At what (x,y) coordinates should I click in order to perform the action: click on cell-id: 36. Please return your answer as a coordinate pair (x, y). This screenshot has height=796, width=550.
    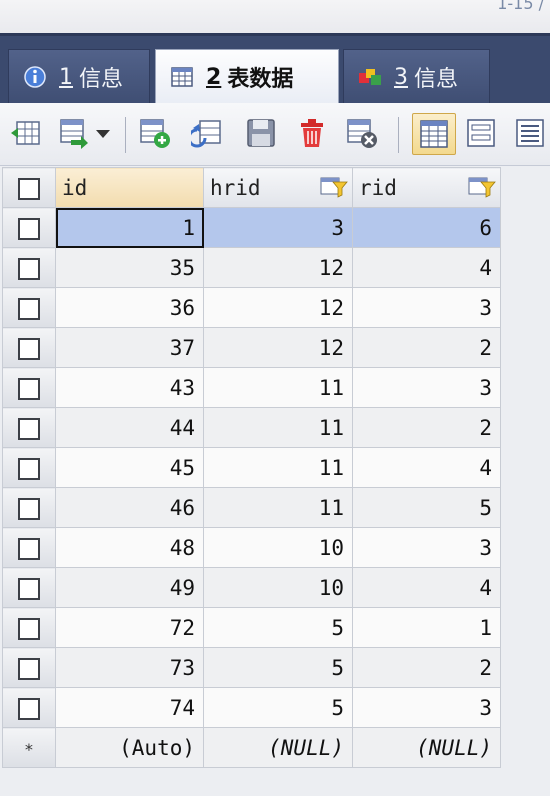
    Looking at the image, I should click on (129, 307).